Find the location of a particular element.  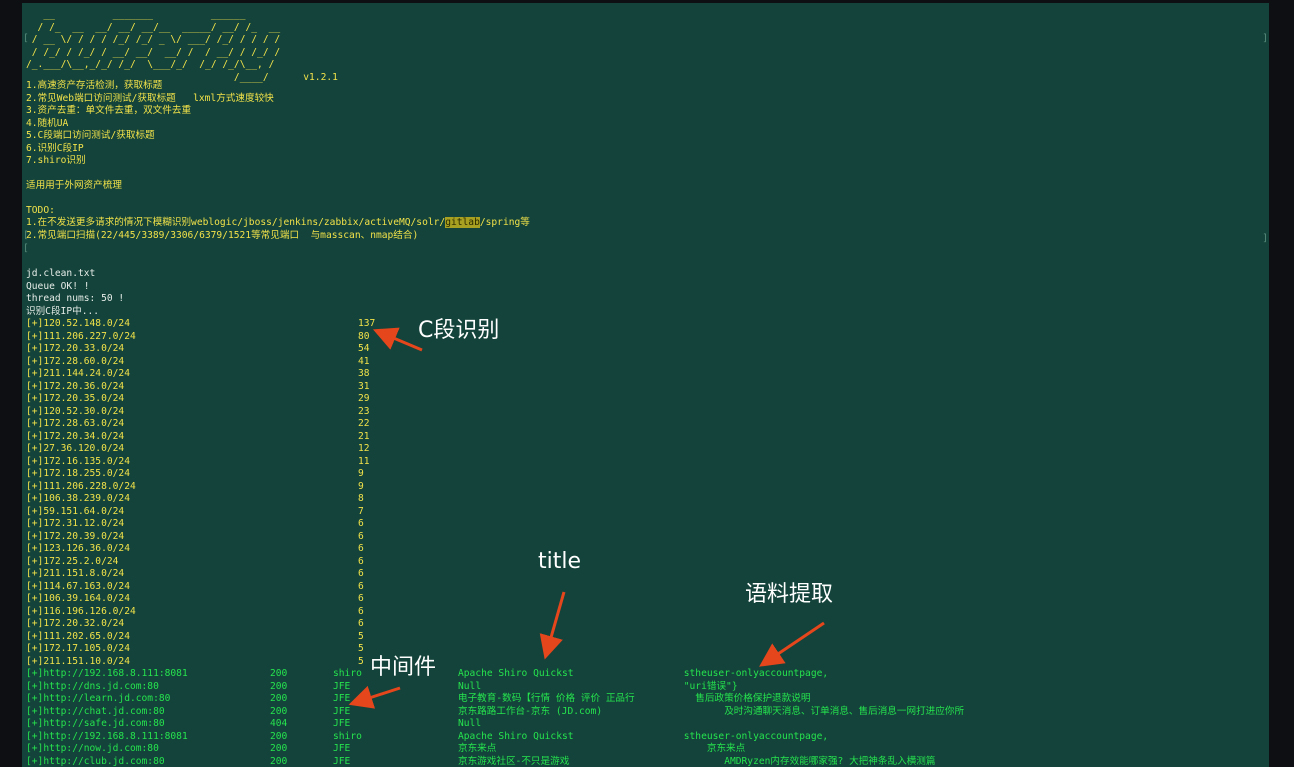

c-segment-row: [+]27.36.120.0/24 12 is located at coordinates (626, 449).